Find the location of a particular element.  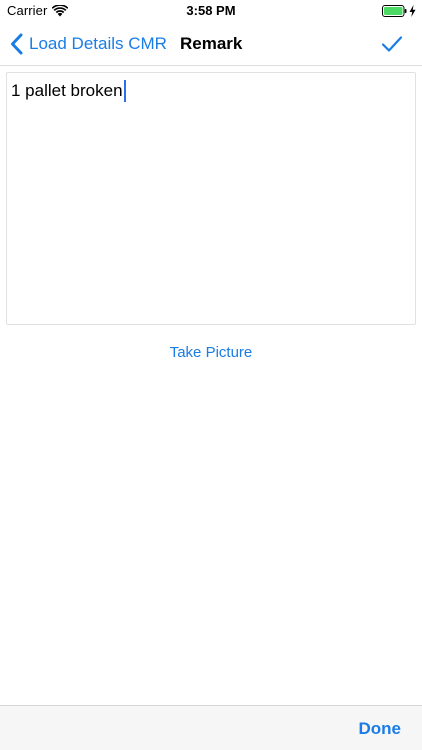

status-bar: Carrier 3:58 PM is located at coordinates (211, 11).